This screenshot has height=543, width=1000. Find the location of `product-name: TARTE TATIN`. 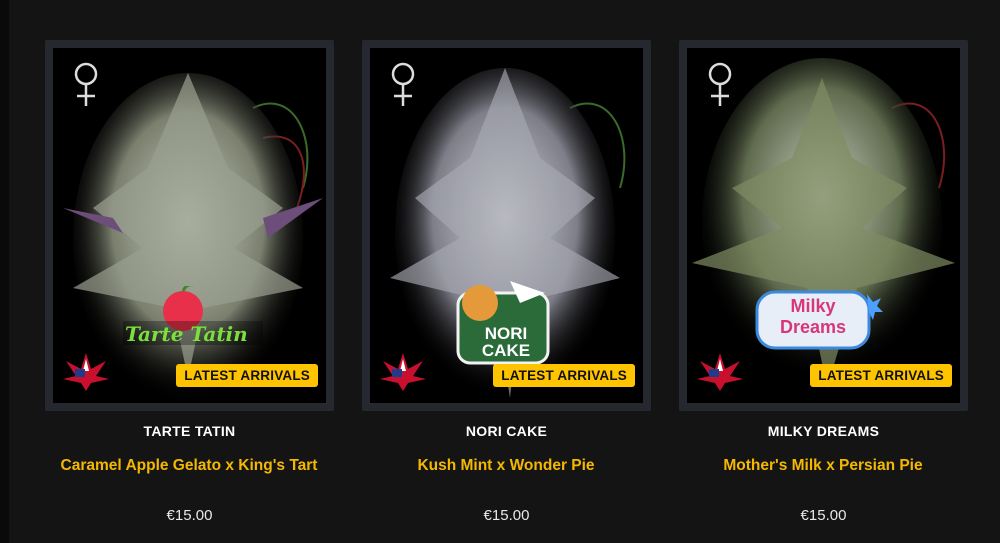

product-name: TARTE TATIN is located at coordinates (189, 431).